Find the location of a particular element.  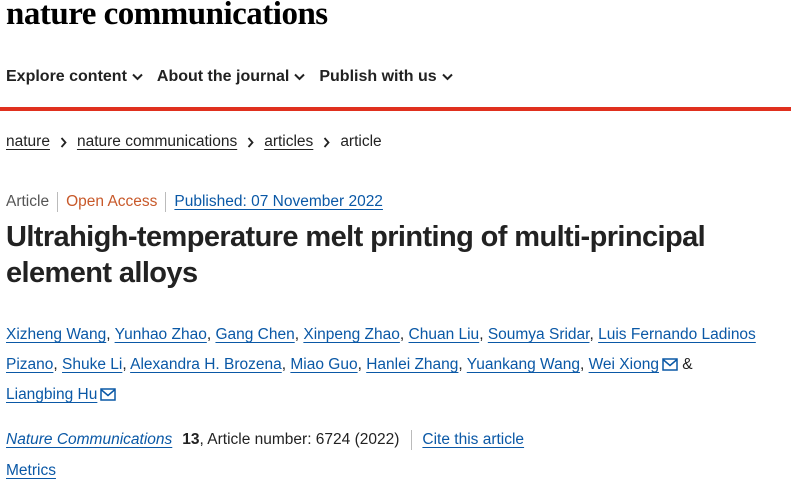

author-link: Shuke Li is located at coordinates (92, 364).